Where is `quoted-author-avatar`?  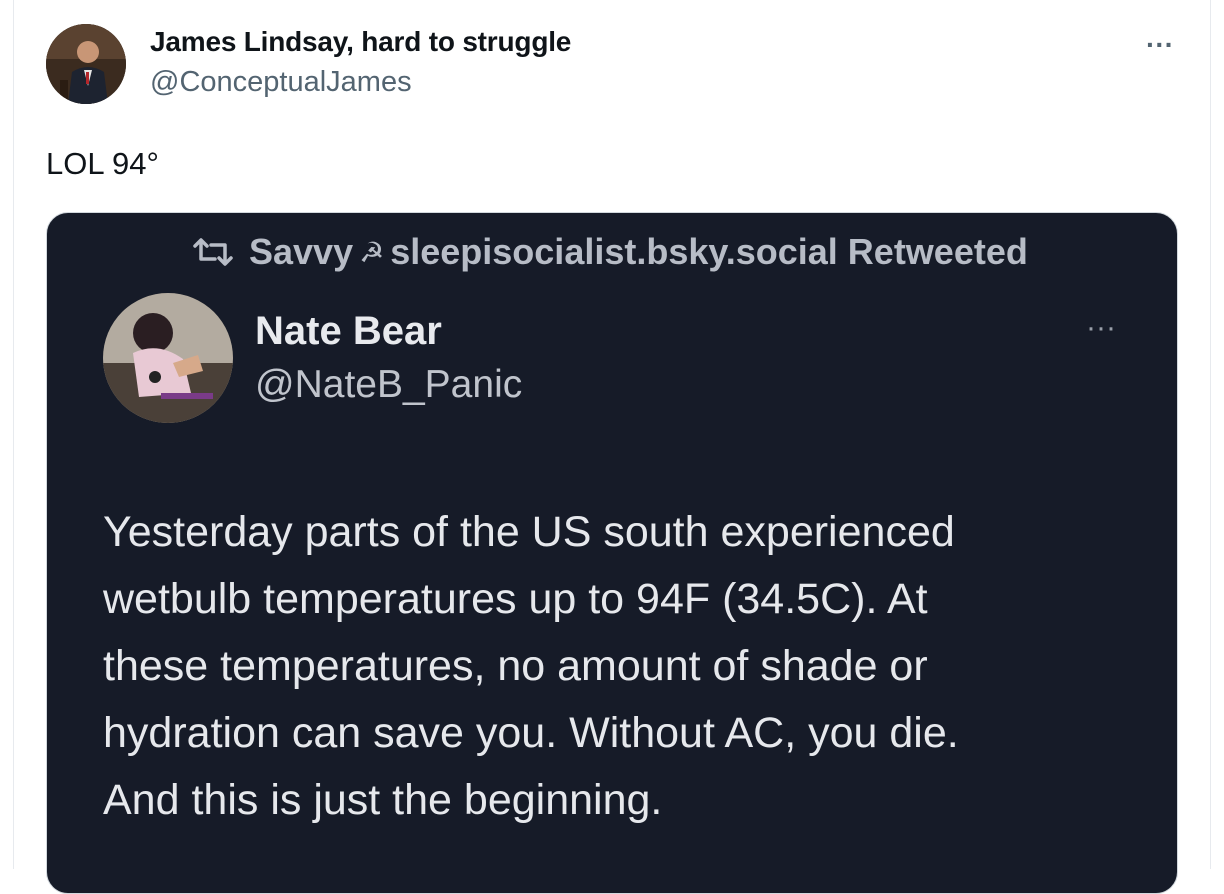 quoted-author-avatar is located at coordinates (168, 358).